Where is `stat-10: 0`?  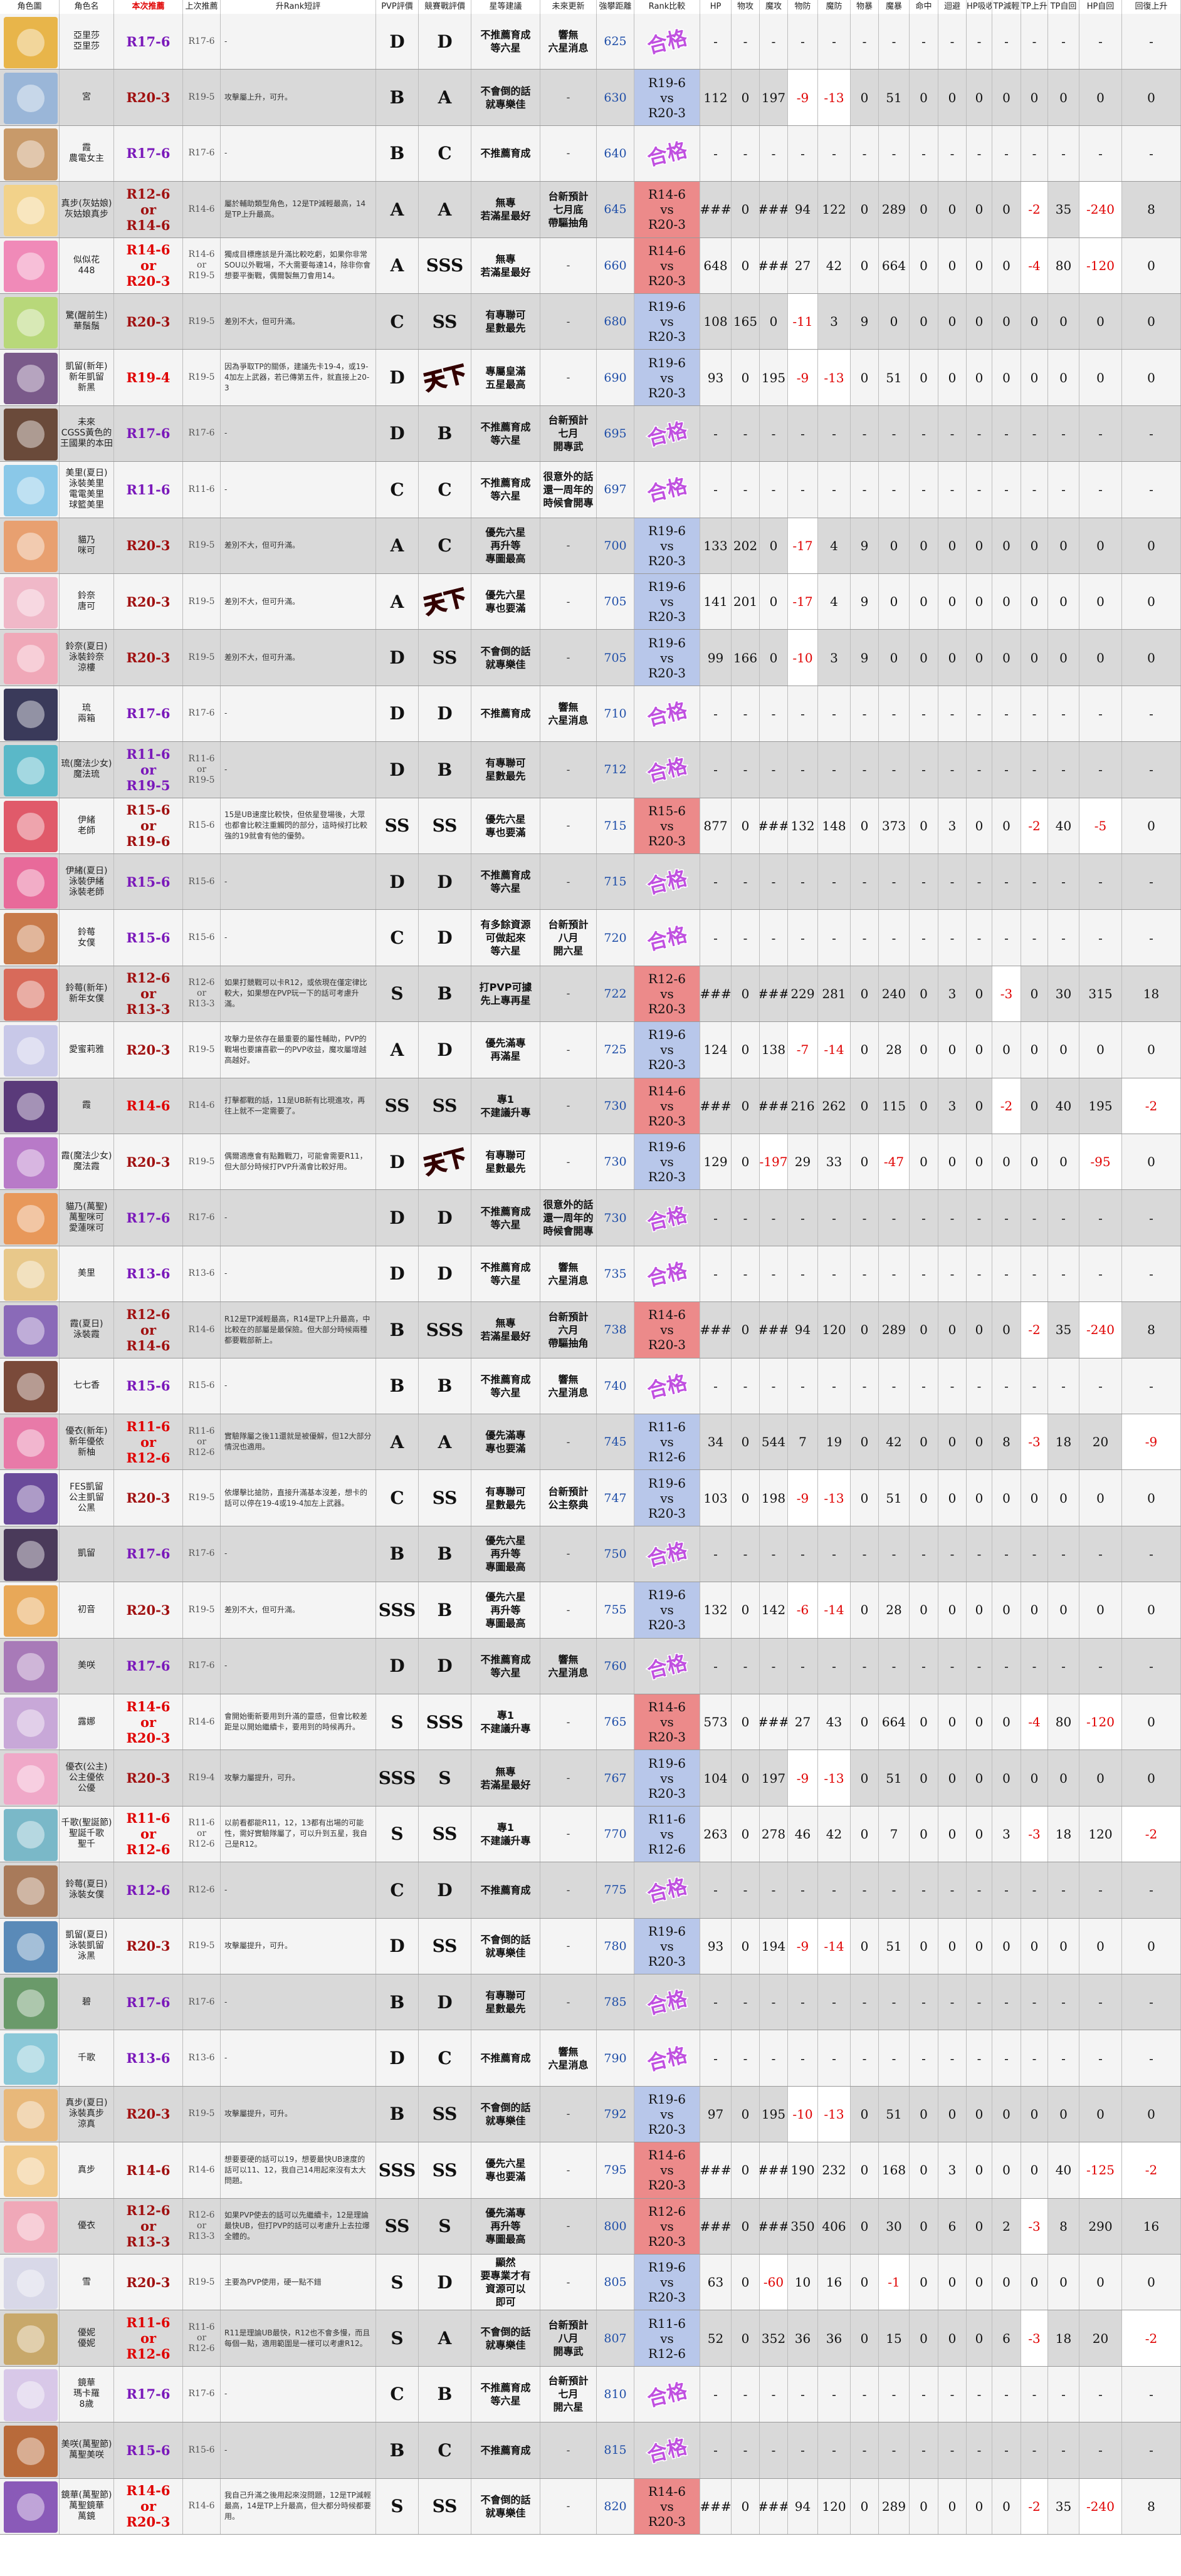
stat-10: 0 is located at coordinates (1006, 97).